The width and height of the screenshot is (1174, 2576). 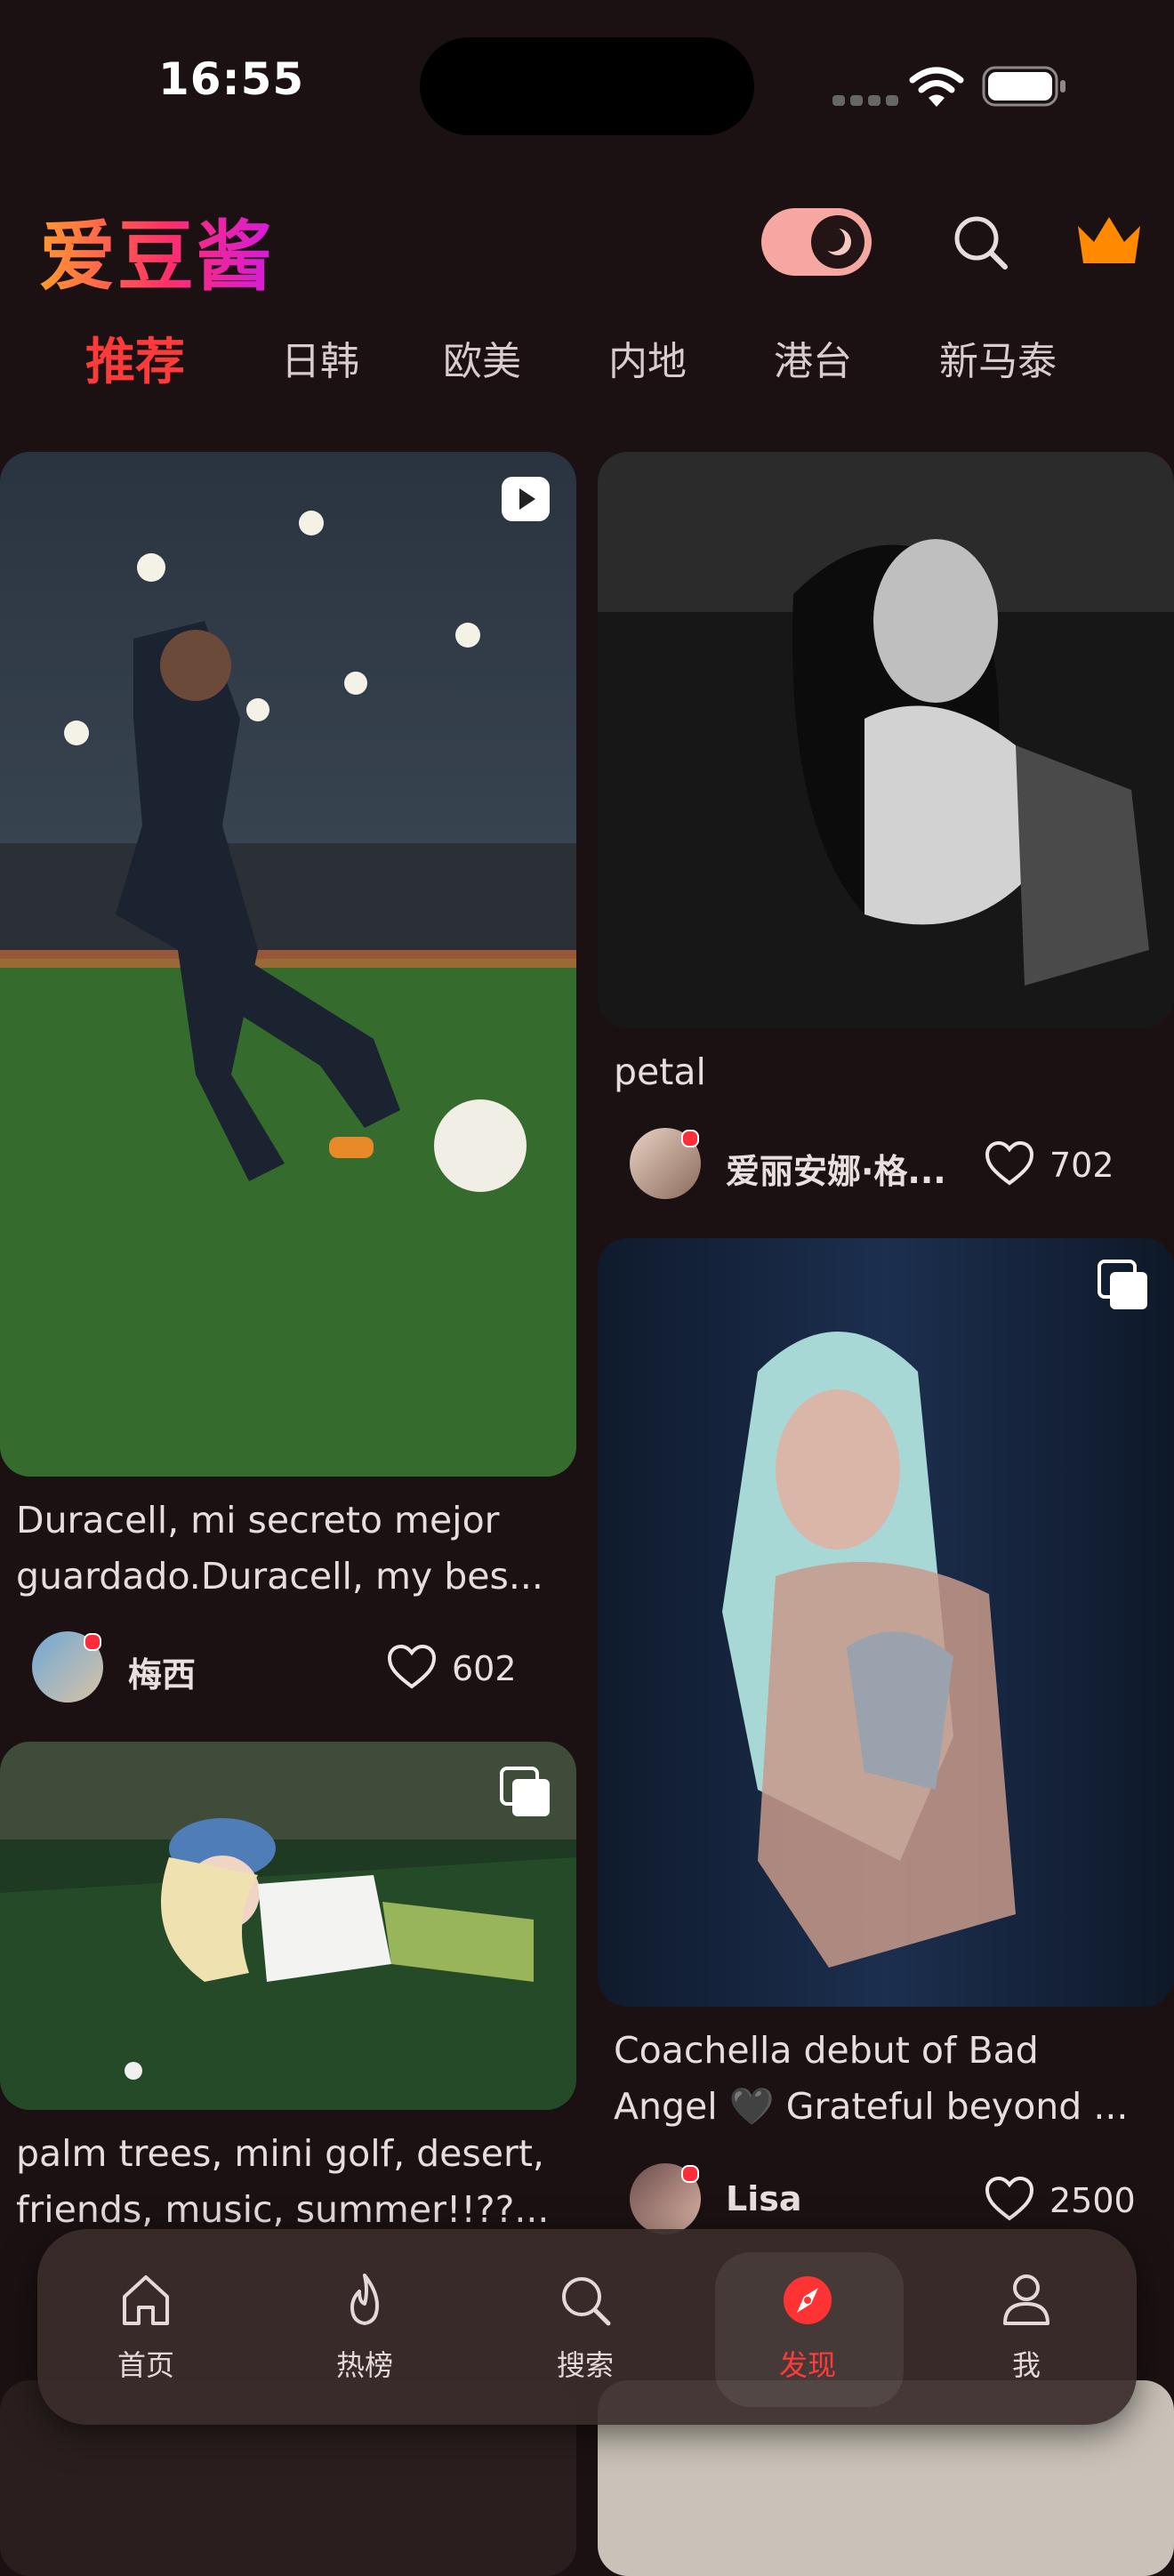 What do you see at coordinates (231, 79) in the screenshot?
I see `status-time: 16:55` at bounding box center [231, 79].